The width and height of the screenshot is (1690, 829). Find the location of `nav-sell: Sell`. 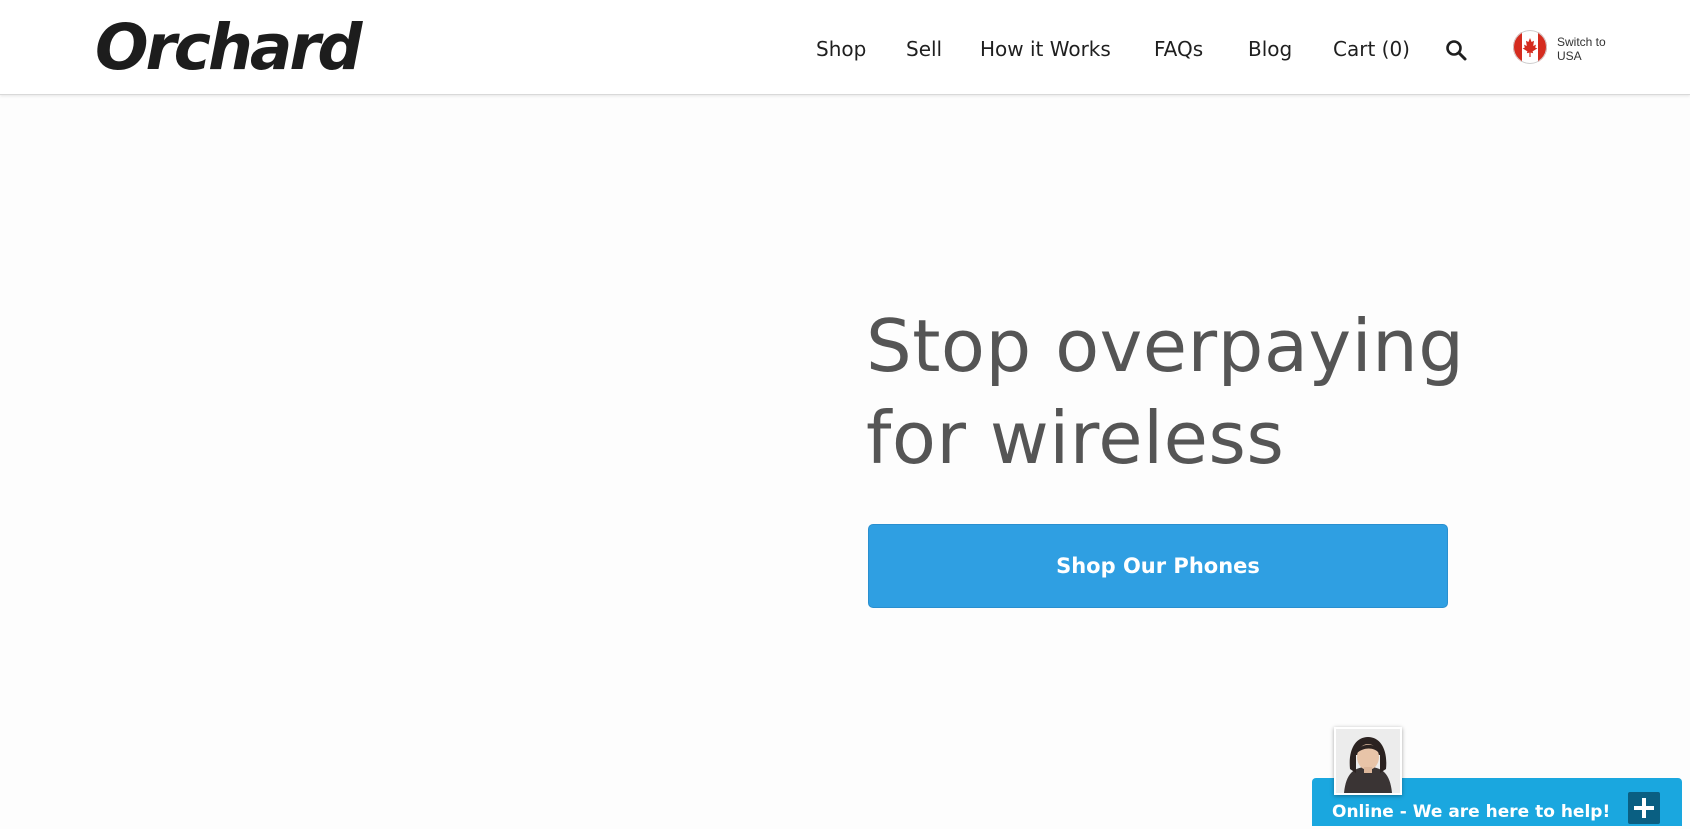

nav-sell: Sell is located at coordinates (924, 49).